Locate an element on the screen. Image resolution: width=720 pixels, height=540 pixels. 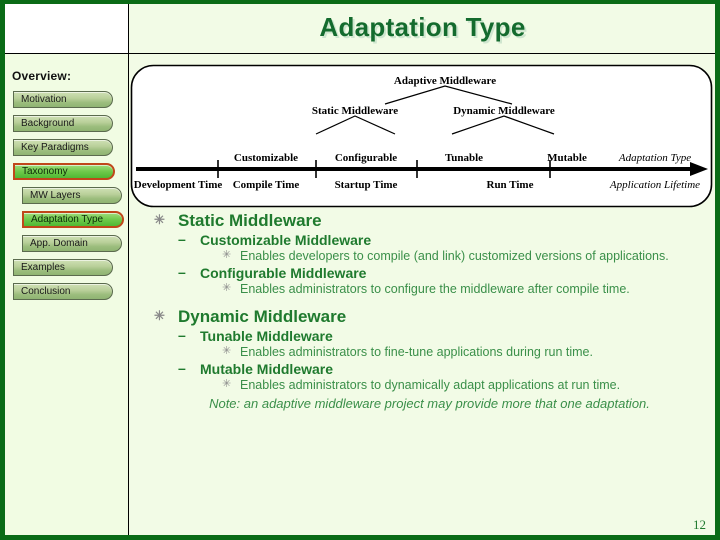
sidebar-item-motivation: Motivation is located at coordinates (63, 99).